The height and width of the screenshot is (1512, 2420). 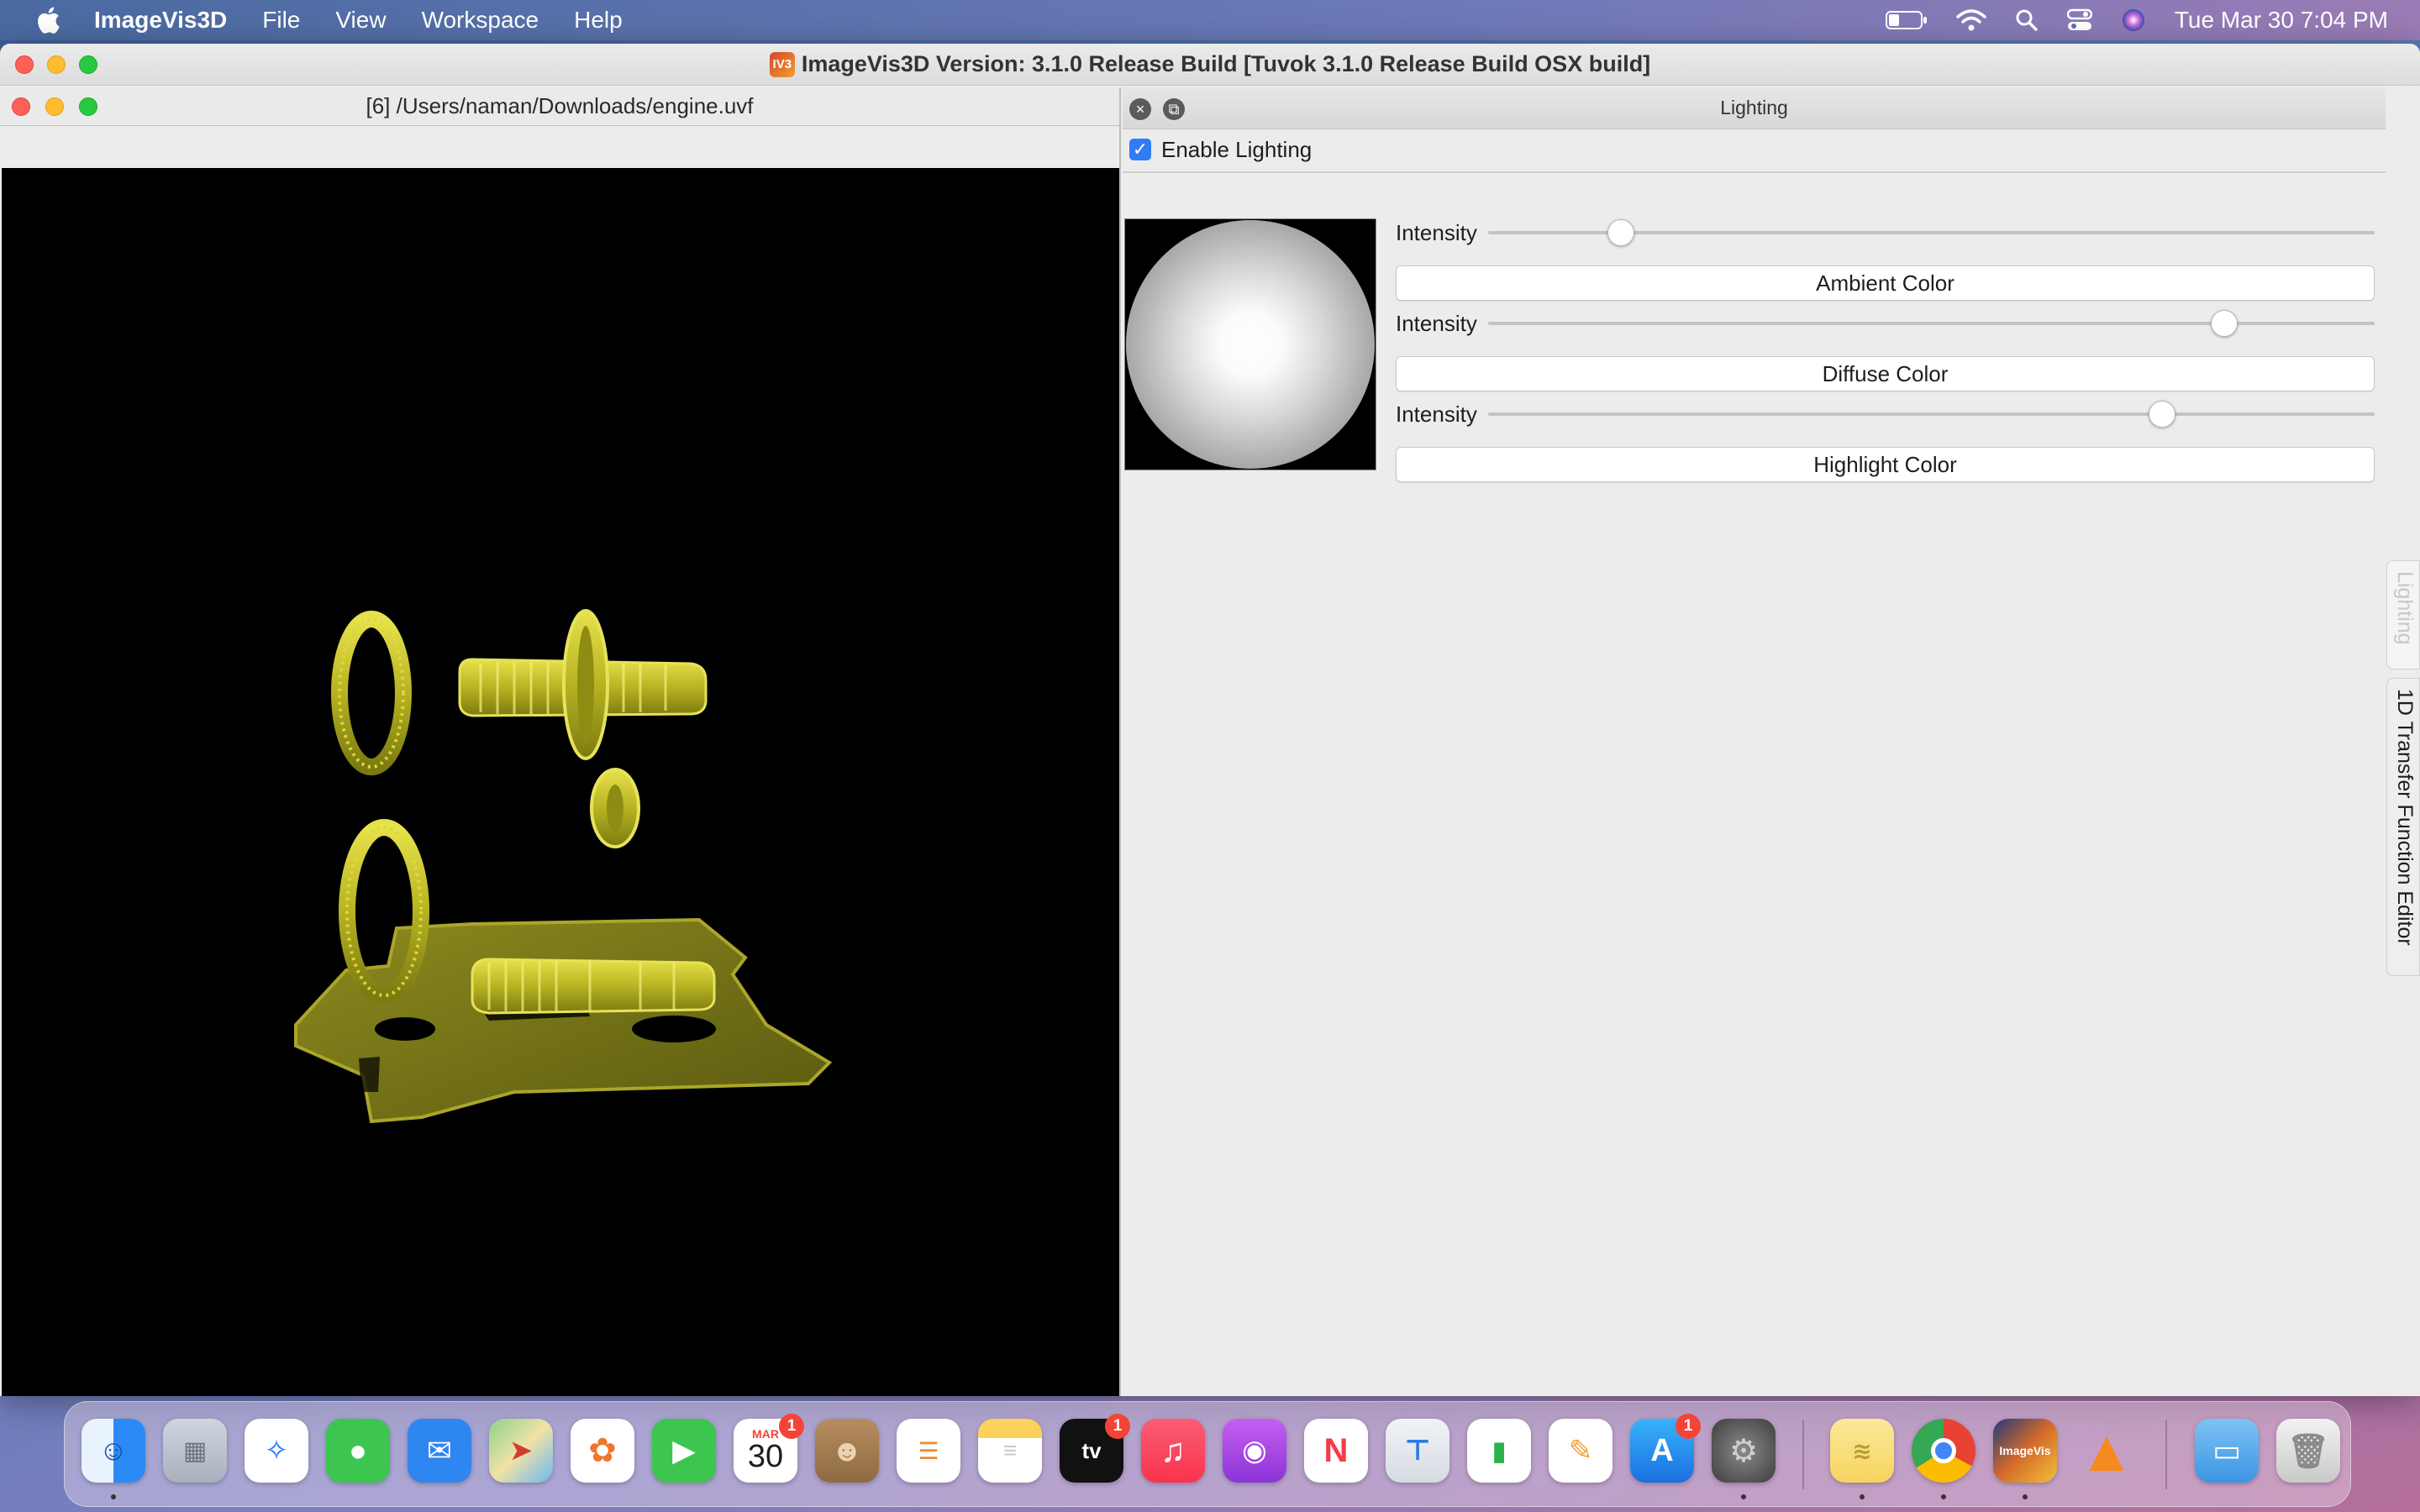 I want to click on ambient-color-row: Ambient Color, so click(x=1885, y=283).